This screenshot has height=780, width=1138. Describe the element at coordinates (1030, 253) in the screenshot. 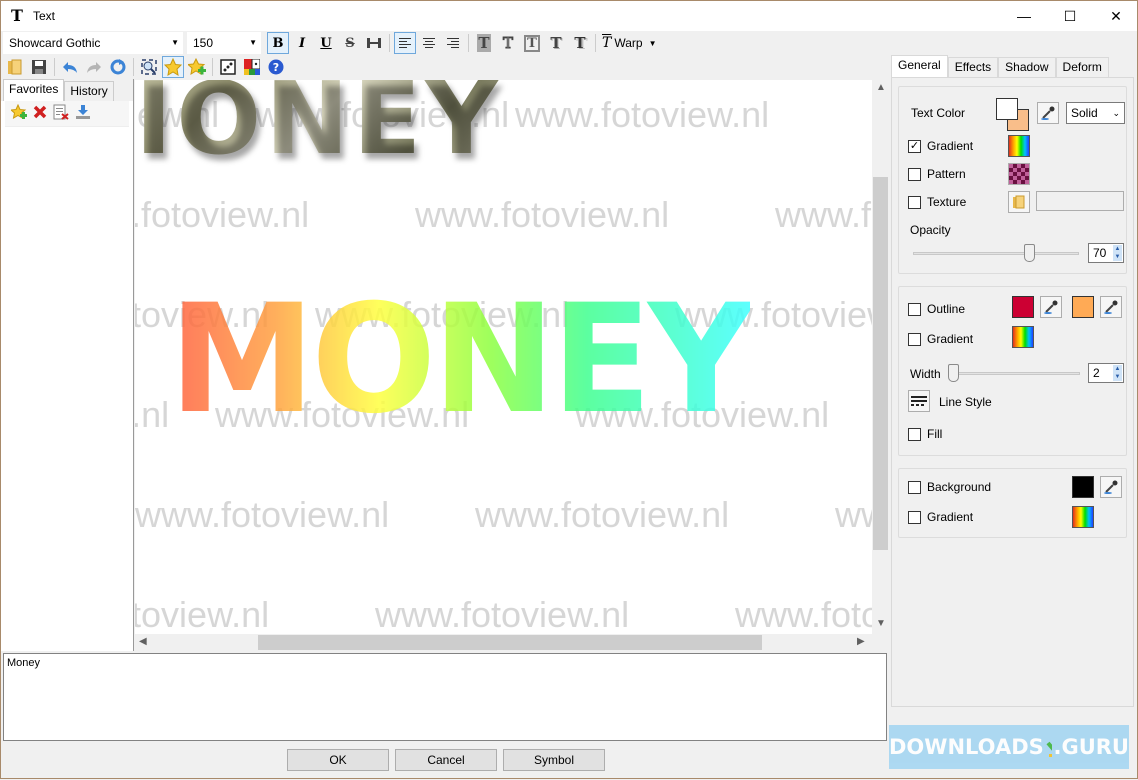

I see `opacity-slider-thumb` at that location.